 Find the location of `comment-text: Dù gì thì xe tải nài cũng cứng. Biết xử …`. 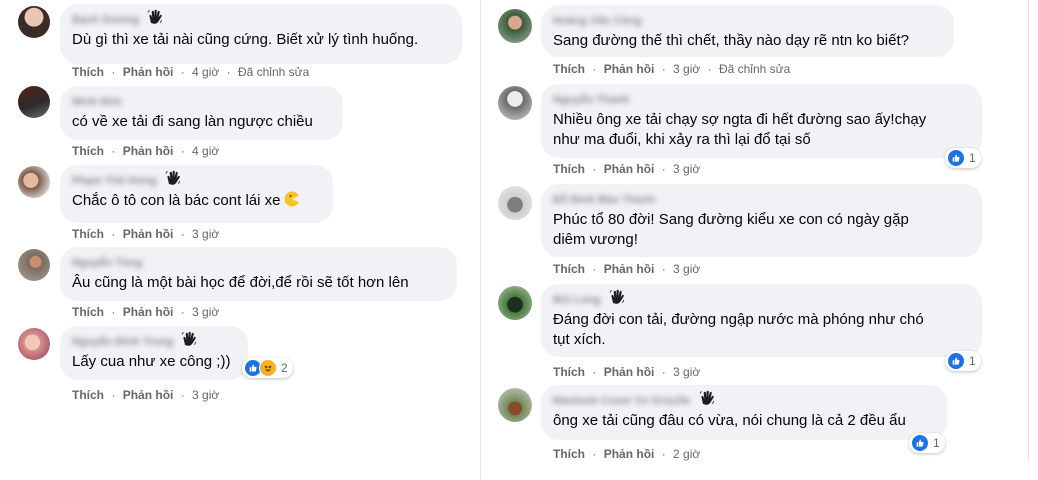

comment-text: Dù gì thì xe tải nài cũng cứng. Biết xử … is located at coordinates (245, 39).